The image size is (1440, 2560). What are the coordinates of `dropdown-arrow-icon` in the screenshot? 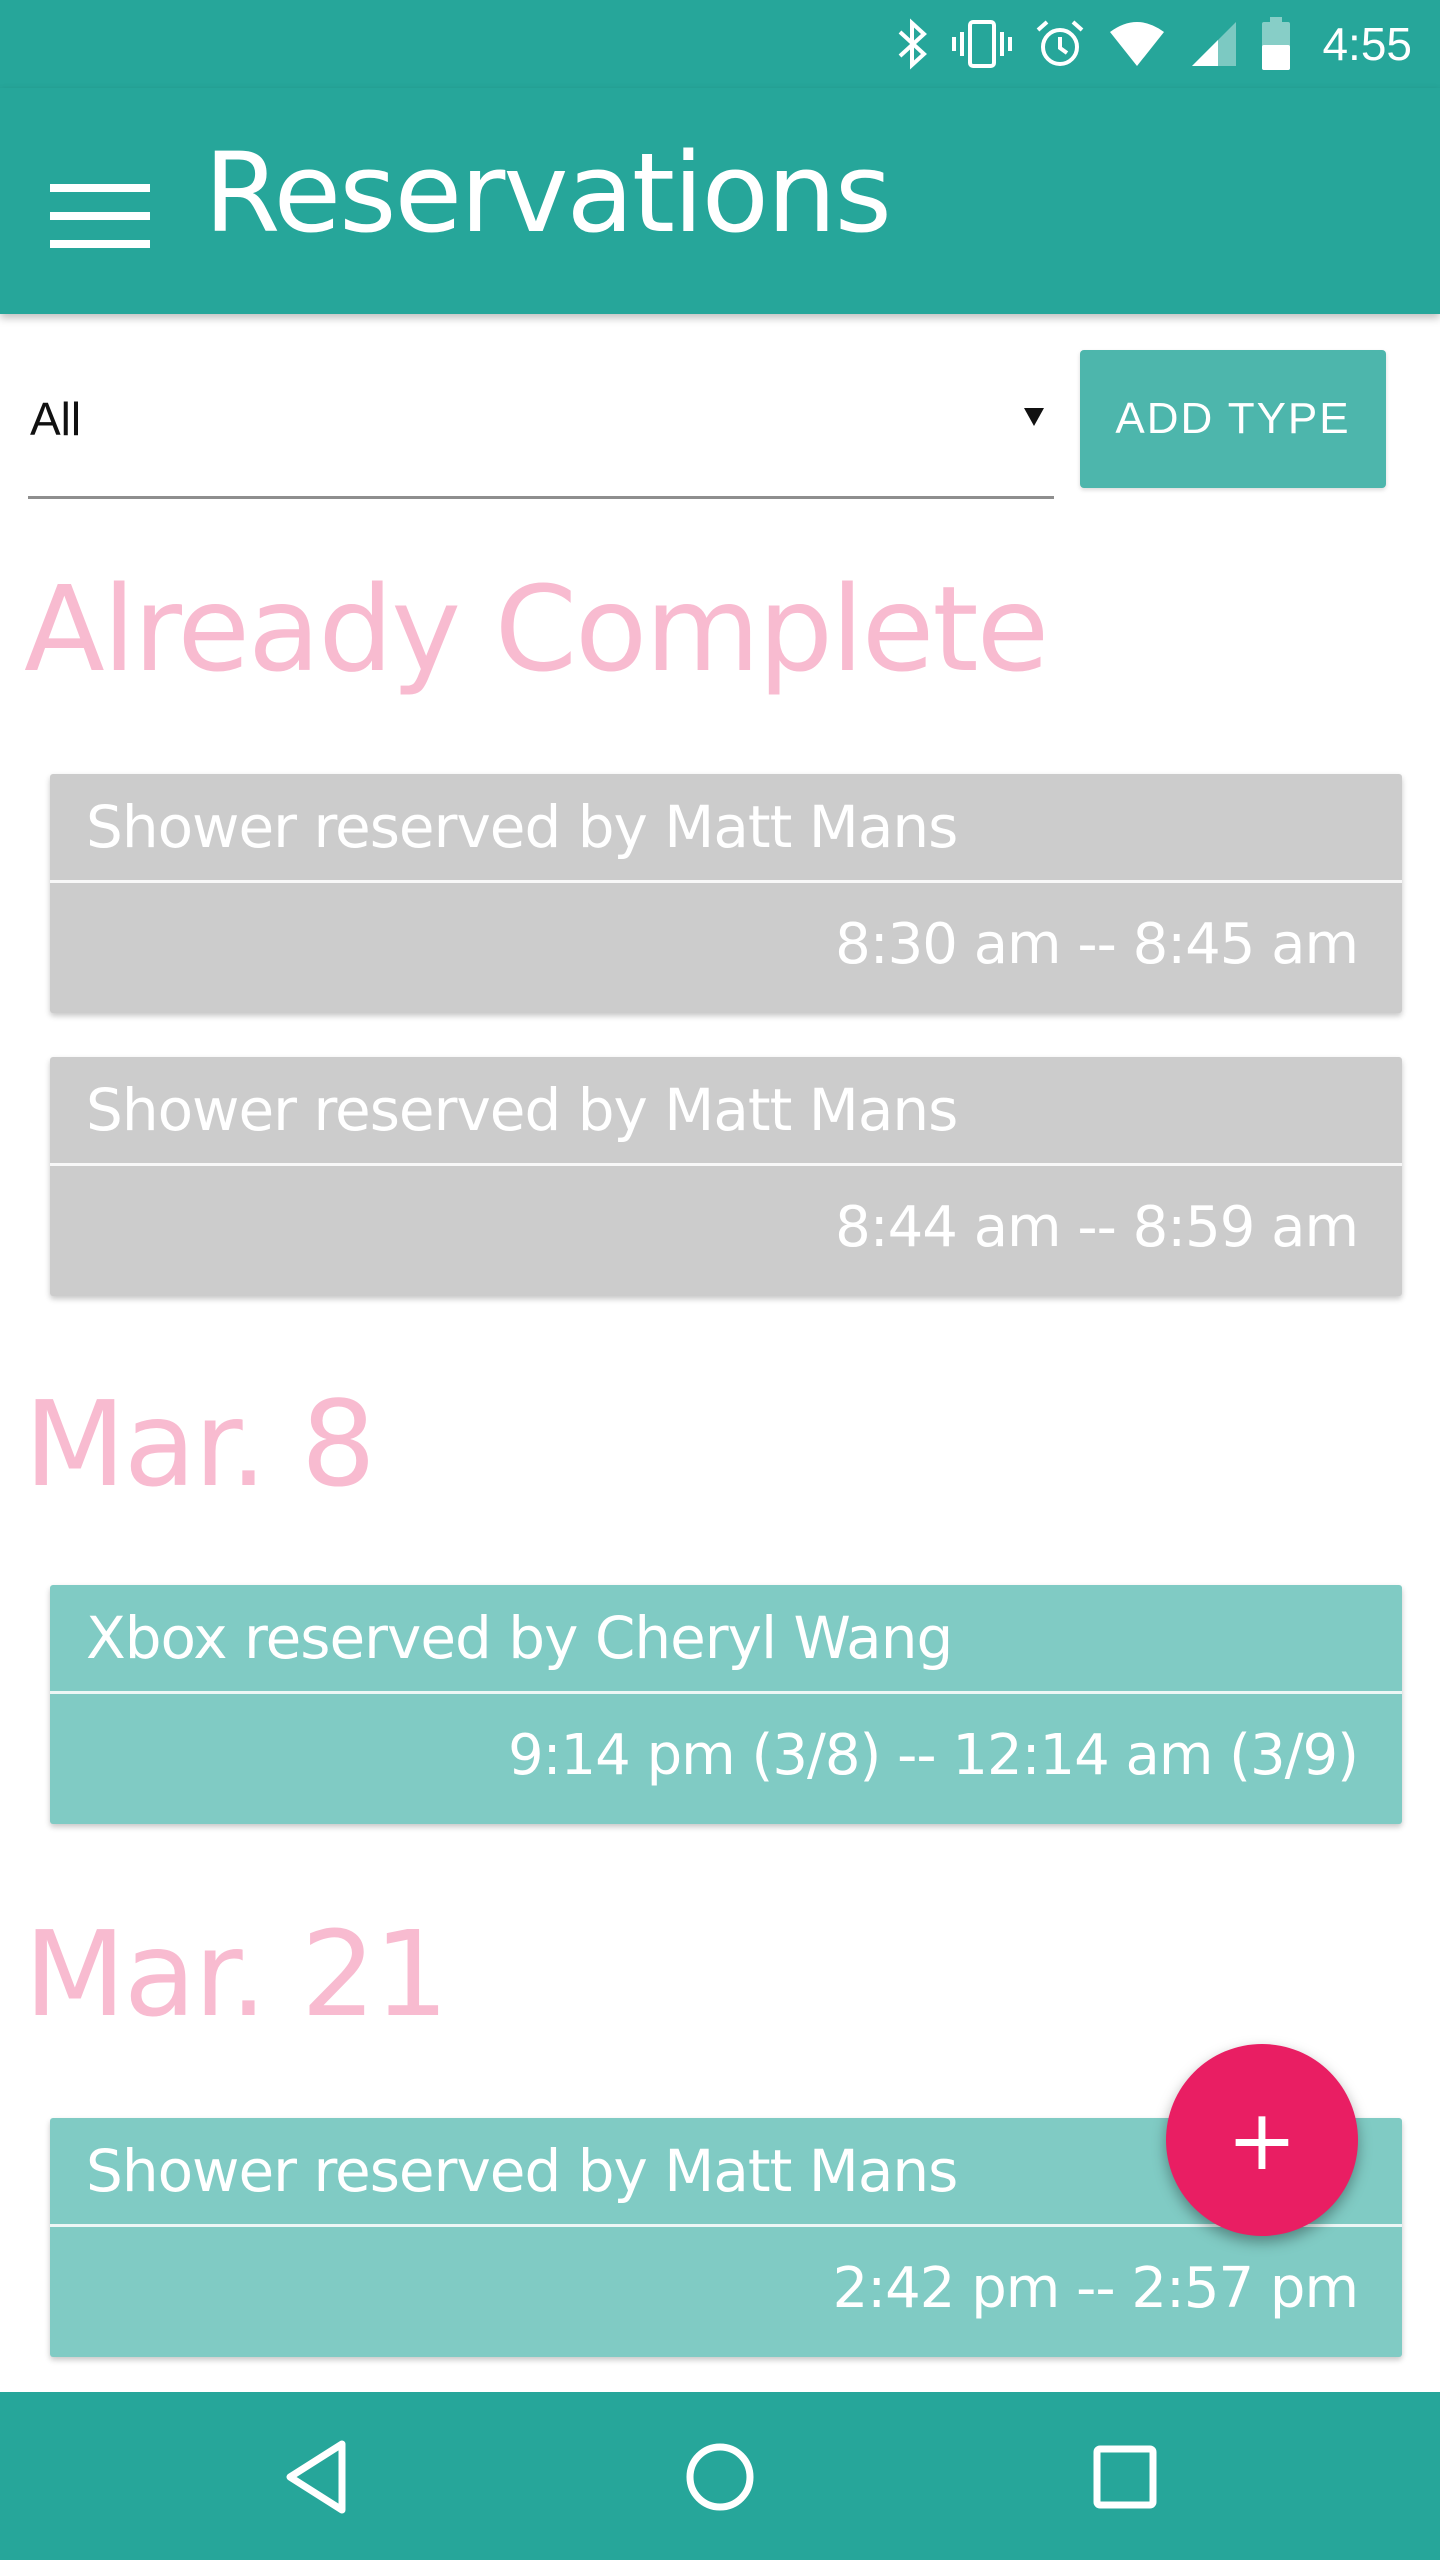 It's located at (1034, 417).